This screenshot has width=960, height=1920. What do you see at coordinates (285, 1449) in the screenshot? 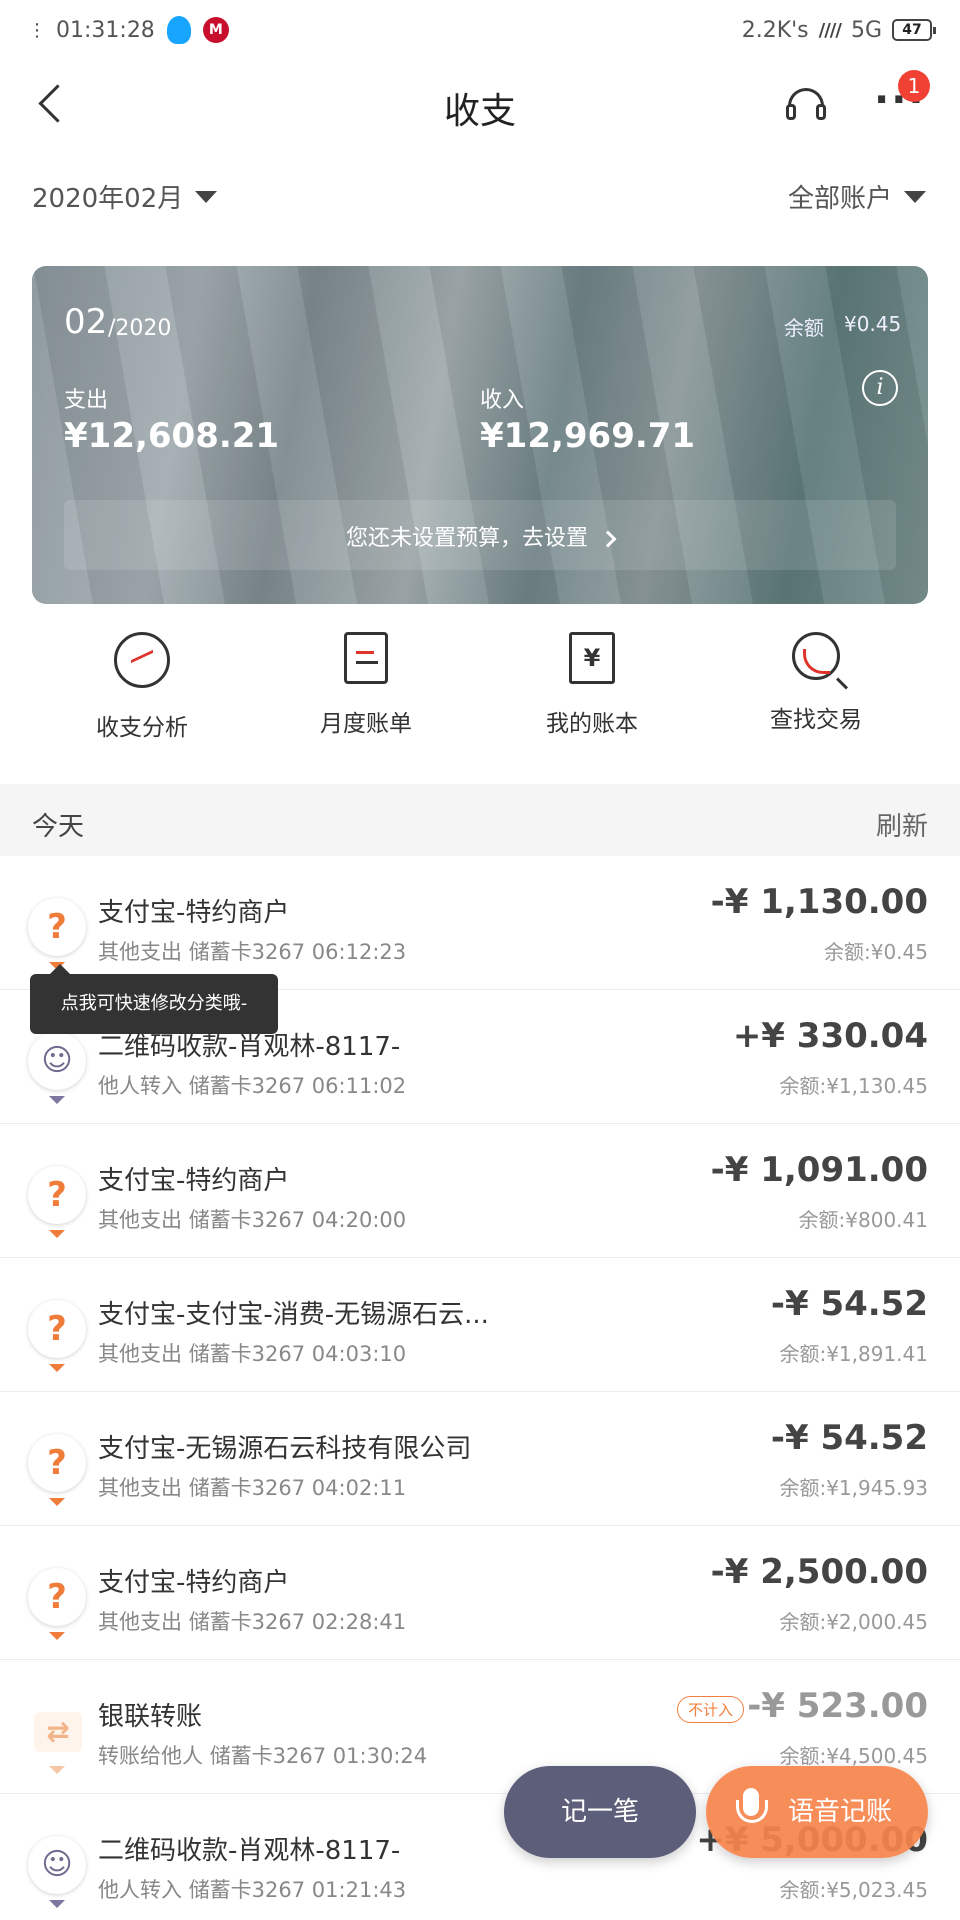
I see `transaction-title: 支付宝-无锡源石云科技有限公司` at bounding box center [285, 1449].